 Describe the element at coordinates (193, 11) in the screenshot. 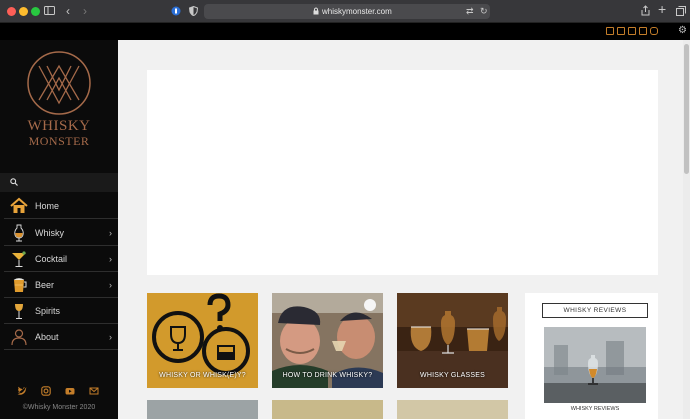

I see `privacy-shield-icon` at that location.